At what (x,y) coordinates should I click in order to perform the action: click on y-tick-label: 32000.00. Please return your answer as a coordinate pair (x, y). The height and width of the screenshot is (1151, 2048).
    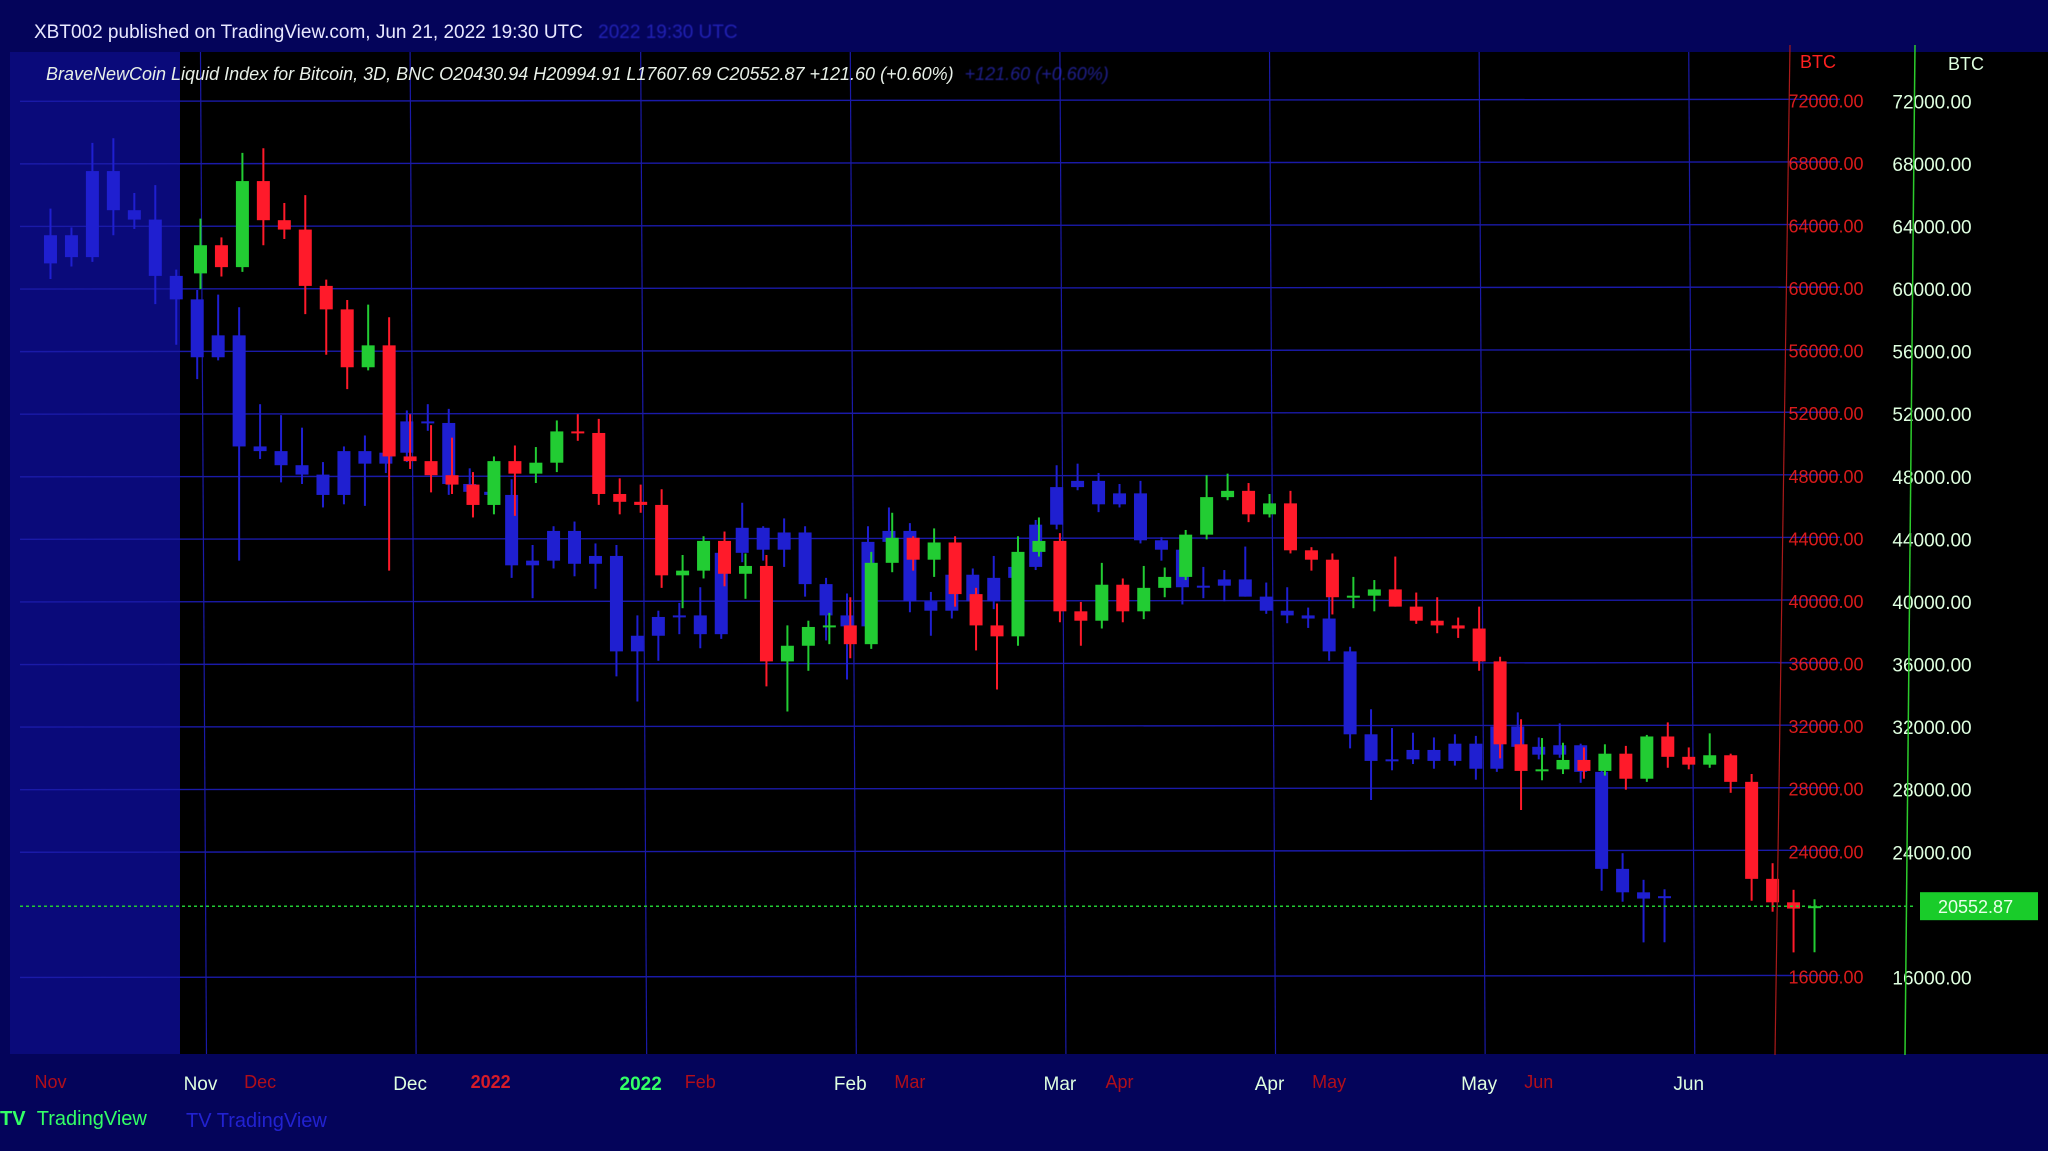
    Looking at the image, I should click on (1931, 728).